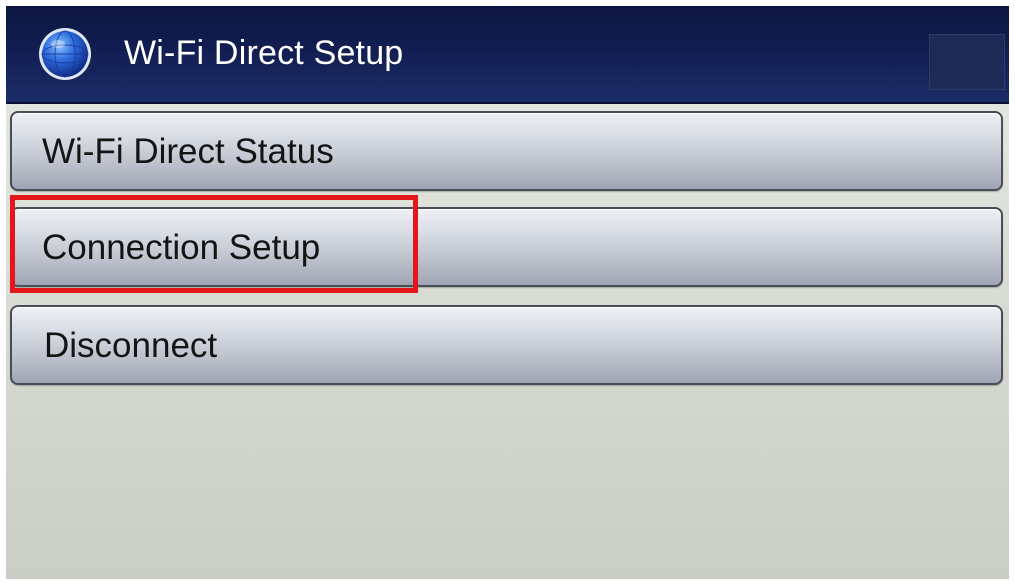 The width and height of the screenshot is (1015, 585). I want to click on menu-item-label: Connection Setup, so click(181, 247).